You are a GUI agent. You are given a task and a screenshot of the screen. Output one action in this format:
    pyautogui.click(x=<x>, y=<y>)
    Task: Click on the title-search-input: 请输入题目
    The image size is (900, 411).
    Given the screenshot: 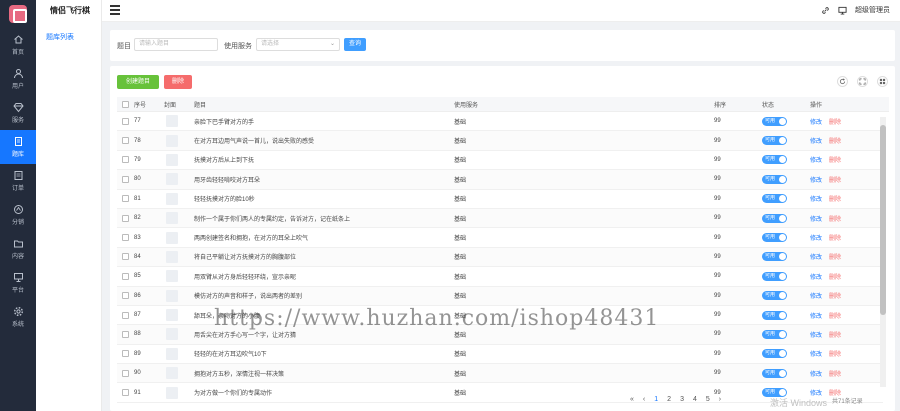 What is the action you would take?
    pyautogui.click(x=176, y=44)
    